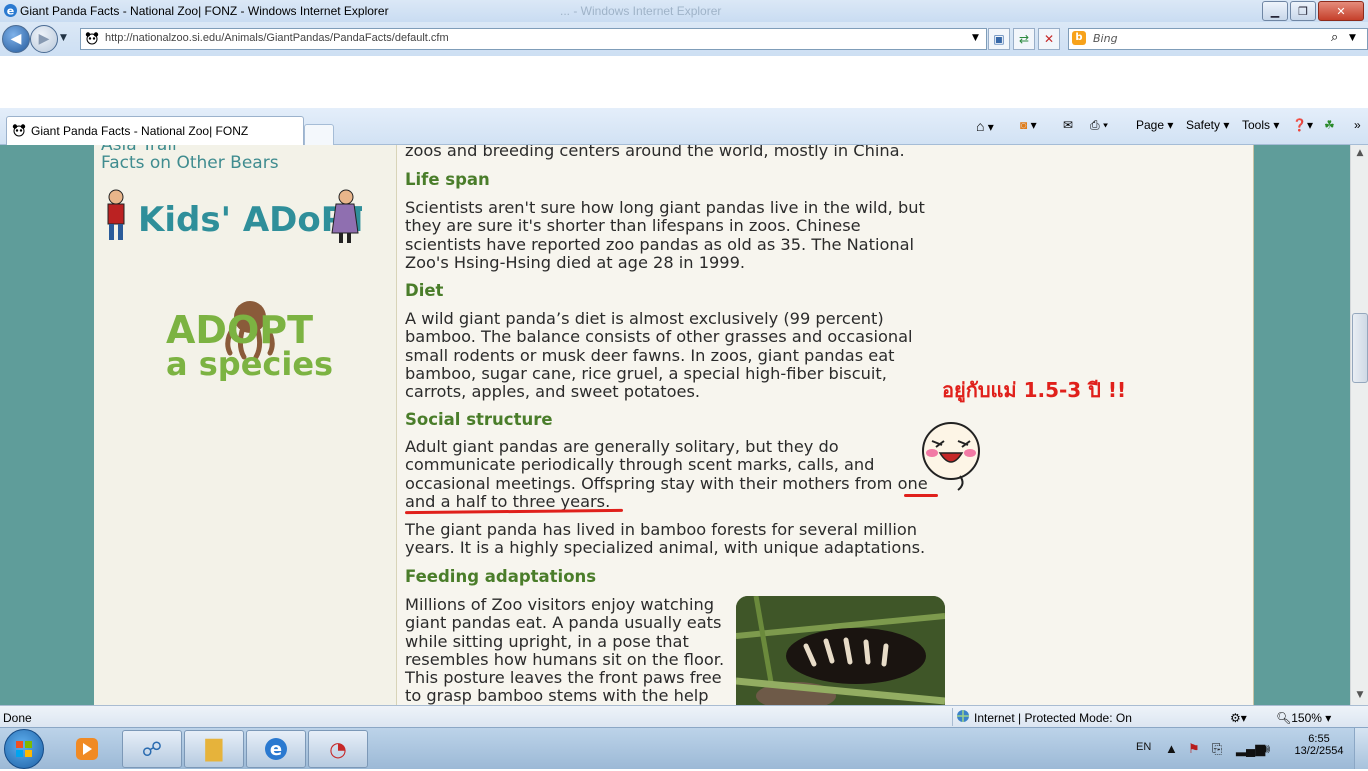  Describe the element at coordinates (424, 290) in the screenshot. I see `heading-diet: Diet` at that location.